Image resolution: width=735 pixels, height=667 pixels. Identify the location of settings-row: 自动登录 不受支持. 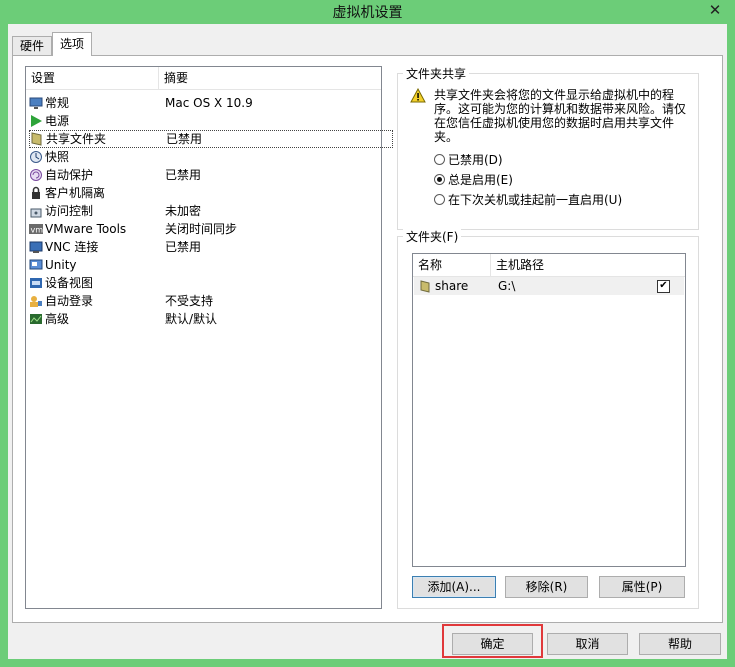
(210, 301).